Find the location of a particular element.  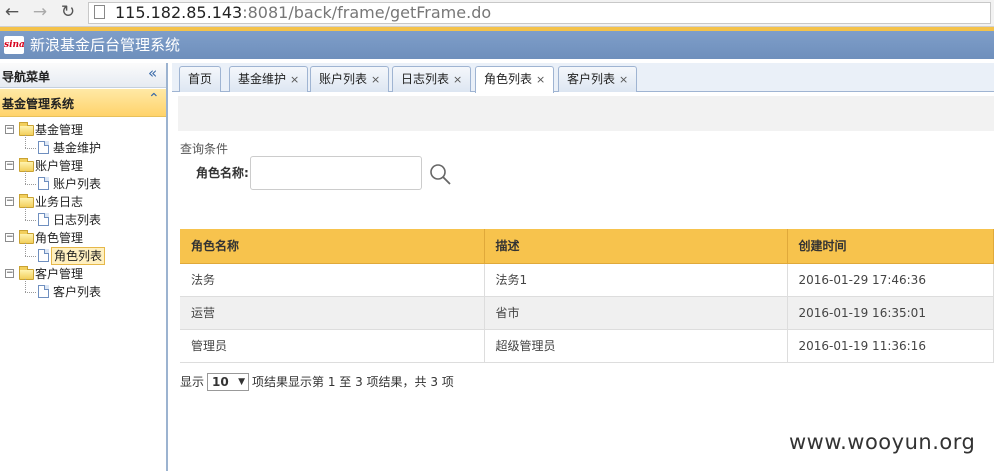

tab-label: 日志列表 is located at coordinates (425, 79).